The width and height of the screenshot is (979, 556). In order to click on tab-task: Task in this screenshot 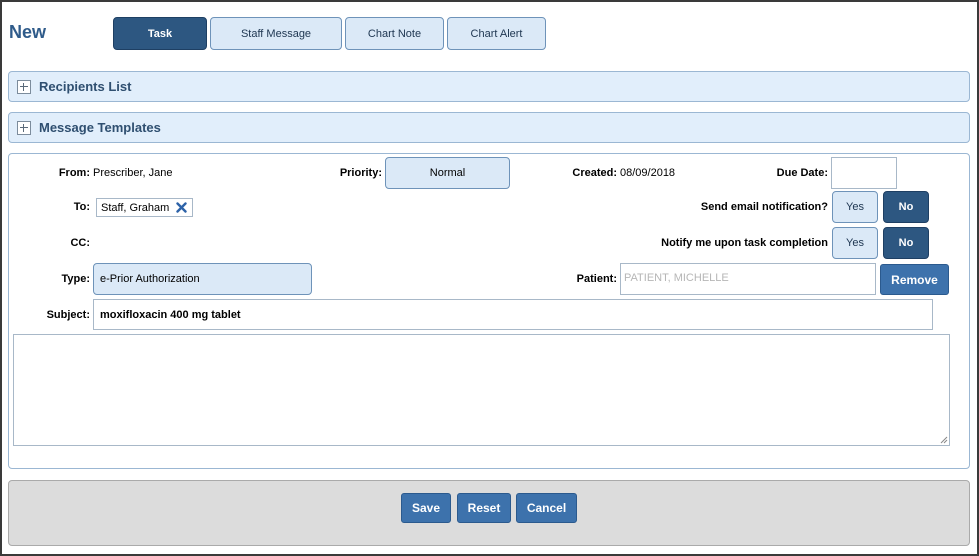, I will do `click(160, 33)`.